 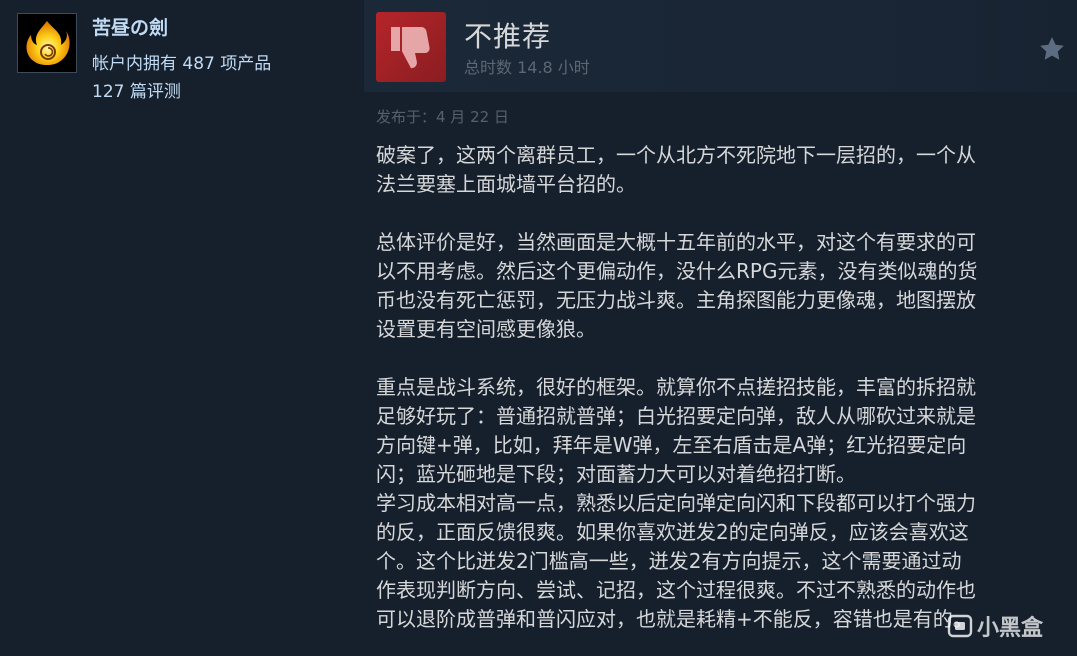 What do you see at coordinates (130, 26) in the screenshot?
I see `author-name: 苦昼の劍` at bounding box center [130, 26].